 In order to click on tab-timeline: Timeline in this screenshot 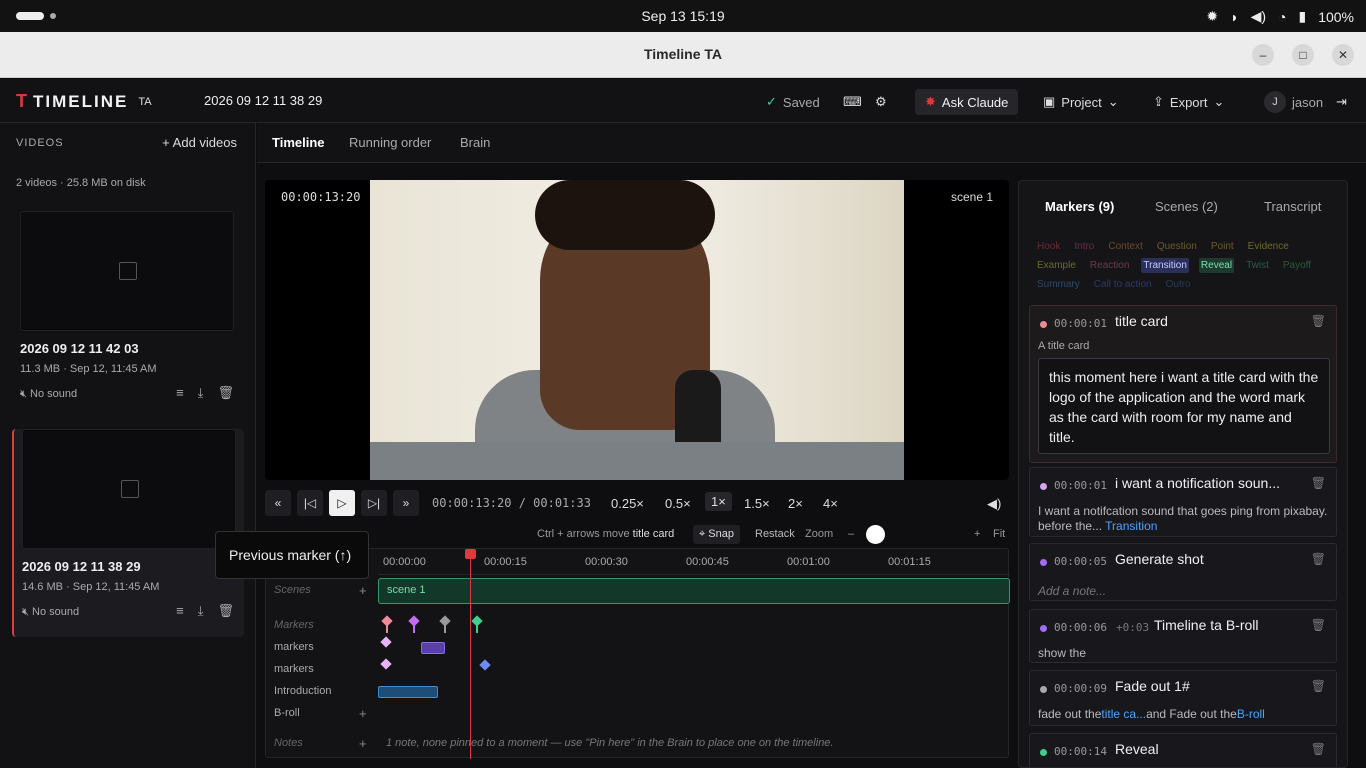, I will do `click(298, 142)`.